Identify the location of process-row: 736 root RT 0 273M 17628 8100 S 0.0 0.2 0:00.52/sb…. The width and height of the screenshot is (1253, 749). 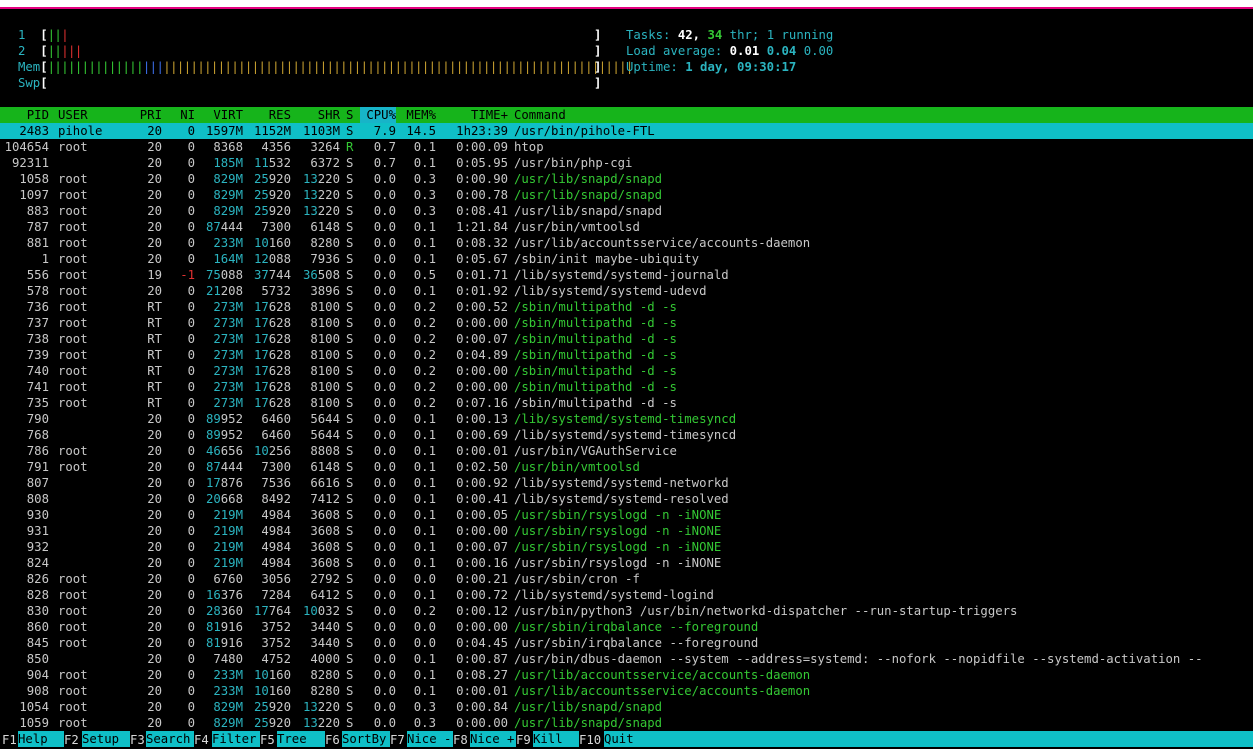
(626, 307).